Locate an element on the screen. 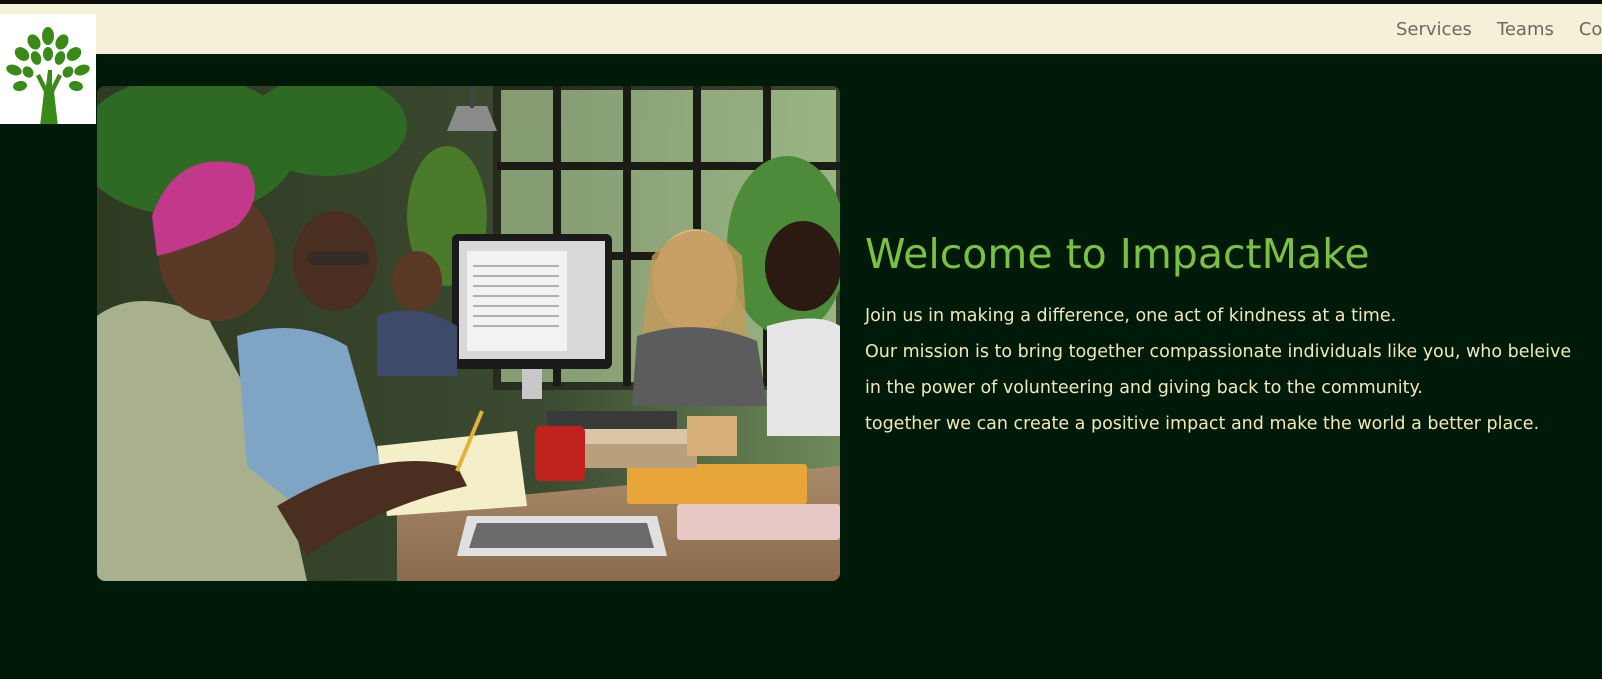 Image resolution: width=1602 pixels, height=679 pixels. nav-link-services: Services is located at coordinates (1434, 29).